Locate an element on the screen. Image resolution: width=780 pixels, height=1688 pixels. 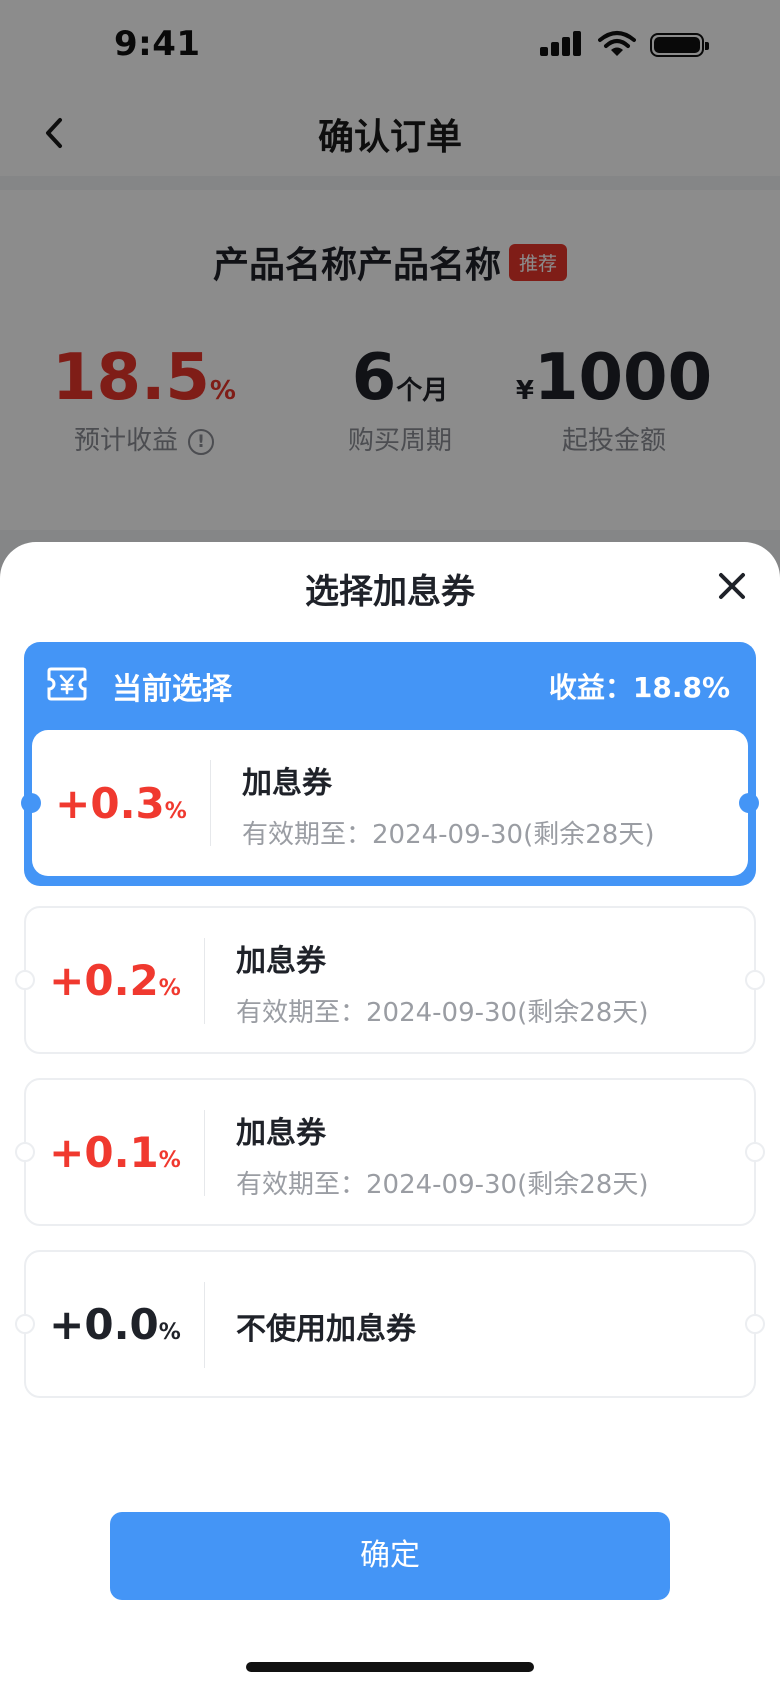
coupon-card-selected: +0.3% 加息券 有效期至：2024-09-30(剩余28天) is located at coordinates (390, 803).